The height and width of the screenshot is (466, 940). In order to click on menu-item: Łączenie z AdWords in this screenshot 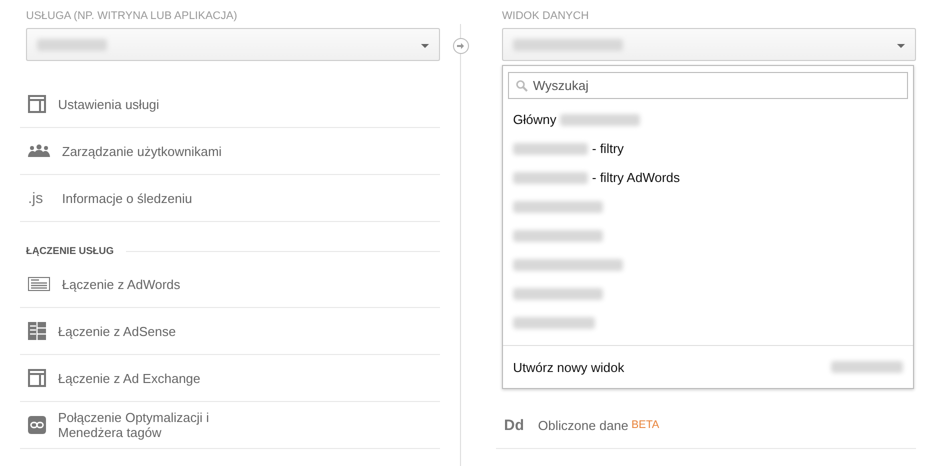, I will do `click(230, 284)`.